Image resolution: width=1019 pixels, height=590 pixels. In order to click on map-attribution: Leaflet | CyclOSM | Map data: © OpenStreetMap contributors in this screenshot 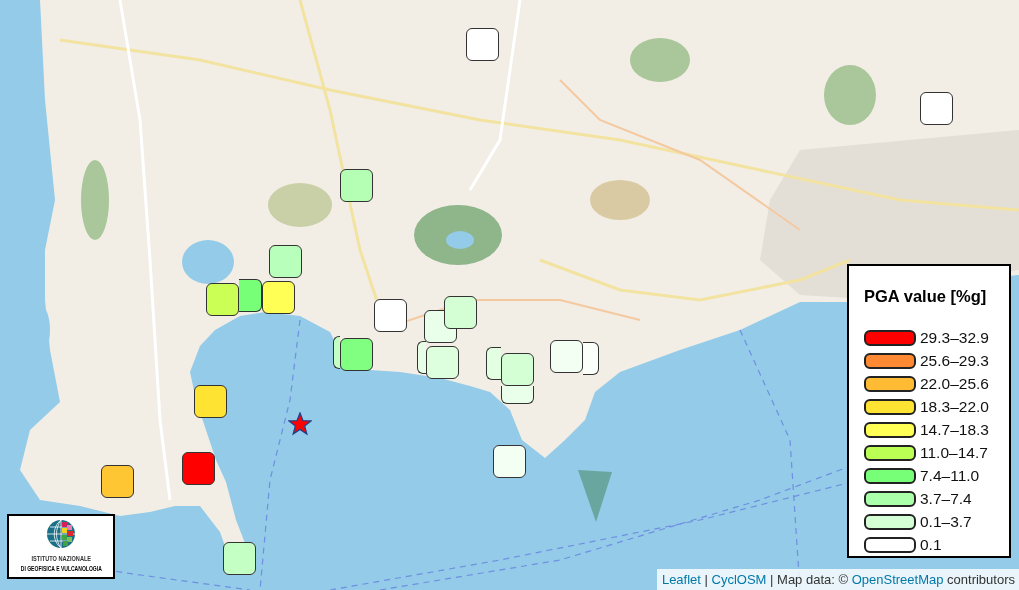, I will do `click(837, 579)`.